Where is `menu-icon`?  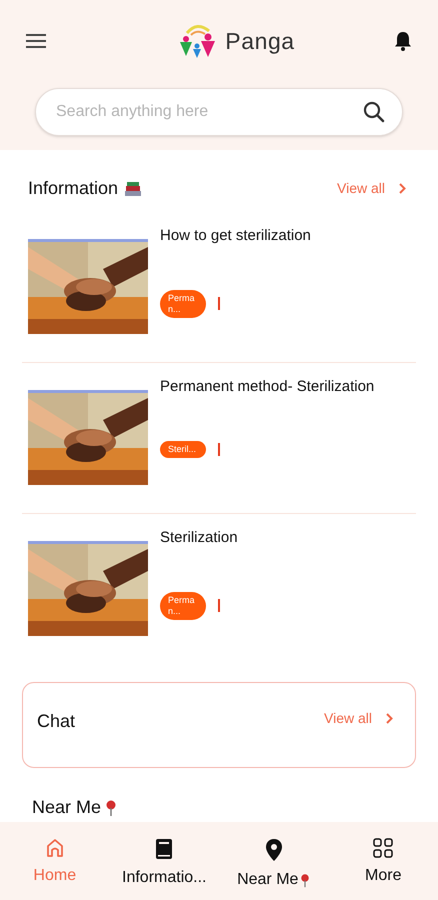
menu-icon is located at coordinates (36, 41).